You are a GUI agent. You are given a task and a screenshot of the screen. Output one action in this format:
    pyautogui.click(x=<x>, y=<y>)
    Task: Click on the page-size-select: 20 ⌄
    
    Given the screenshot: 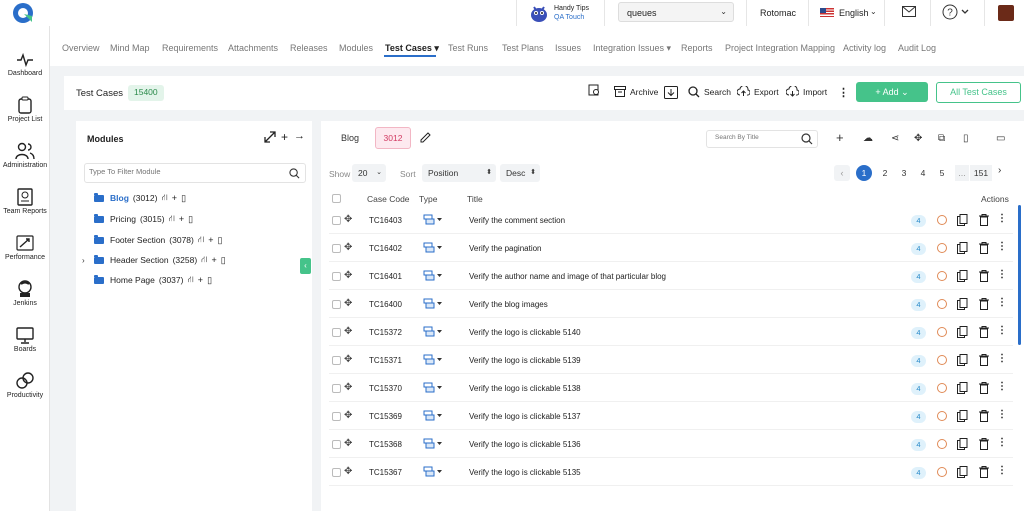 What is the action you would take?
    pyautogui.click(x=369, y=173)
    